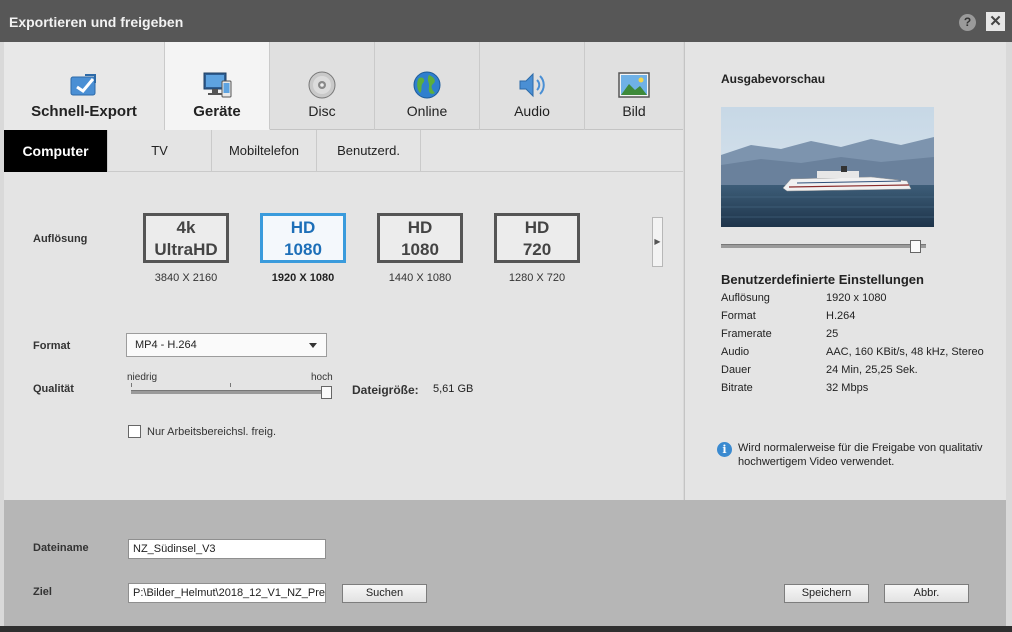 The width and height of the screenshot is (1012, 632). What do you see at coordinates (313, 345) in the screenshot?
I see `chevron-down-icon` at bounding box center [313, 345].